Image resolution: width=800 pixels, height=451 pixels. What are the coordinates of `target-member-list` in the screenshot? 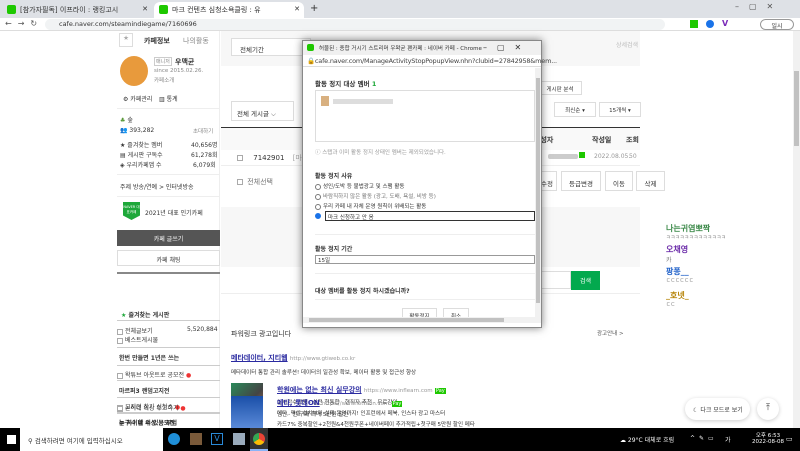 It's located at (425, 116).